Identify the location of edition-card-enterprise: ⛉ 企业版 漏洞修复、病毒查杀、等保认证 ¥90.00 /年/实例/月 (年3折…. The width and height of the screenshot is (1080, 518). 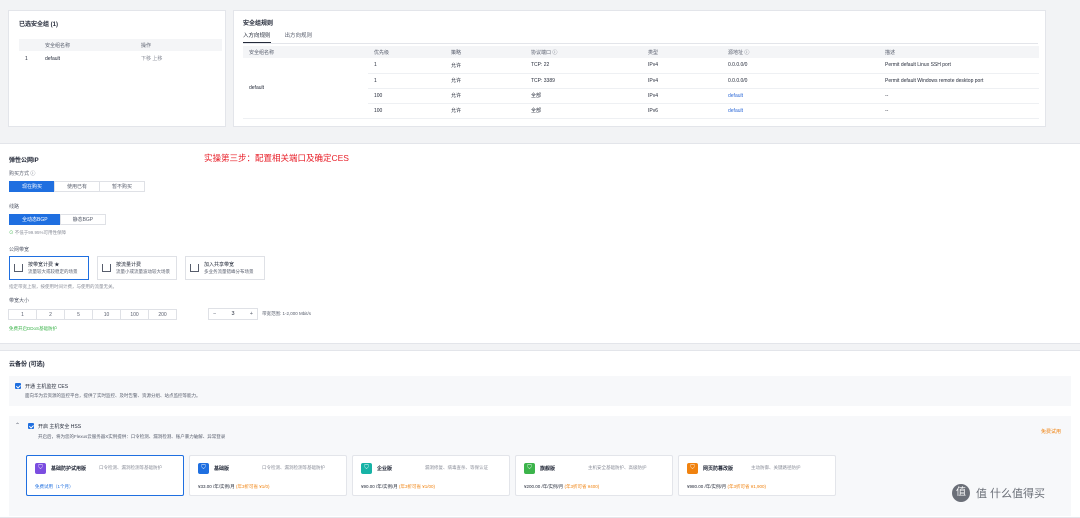
(431, 475).